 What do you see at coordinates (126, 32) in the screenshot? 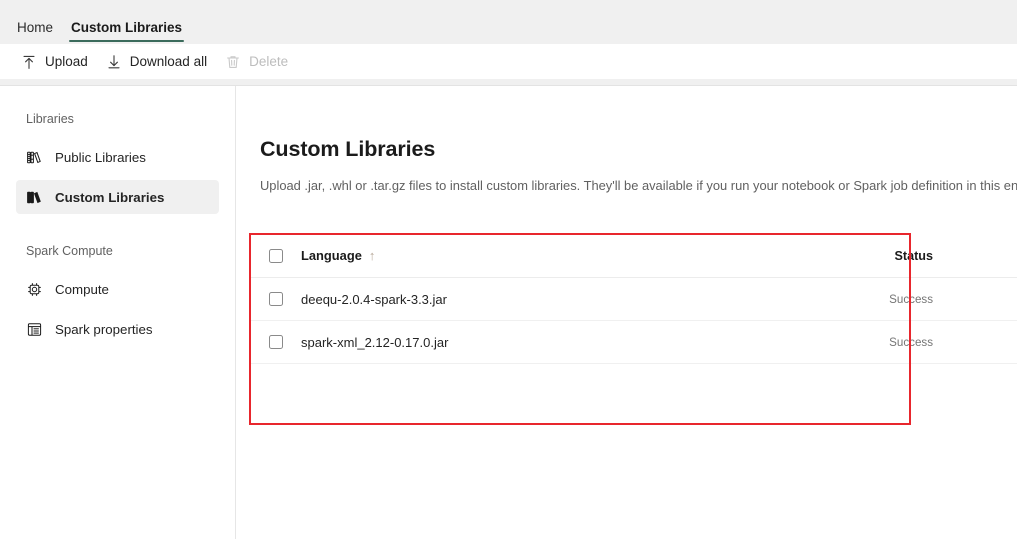
I see `tab-custom-libraries: Custom Libraries` at bounding box center [126, 32].